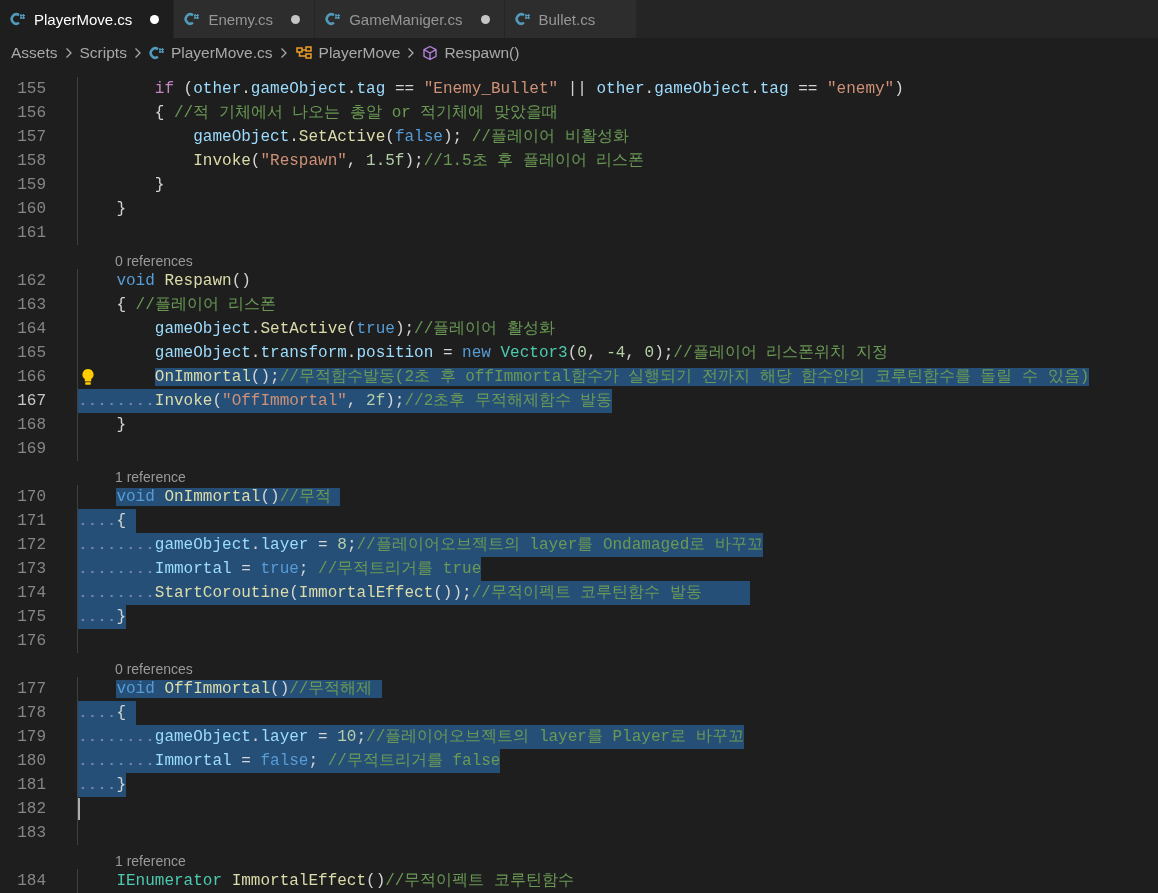  Describe the element at coordinates (245, 19) in the screenshot. I see `editor-tab: Enemy.cs` at that location.